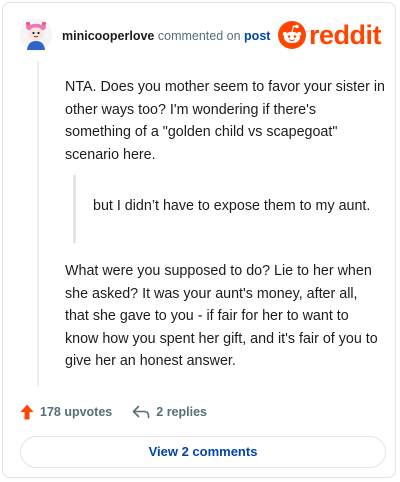 Image resolution: width=400 pixels, height=482 pixels. Describe the element at coordinates (27, 412) in the screenshot. I see `upvote-arrow-icon` at that location.